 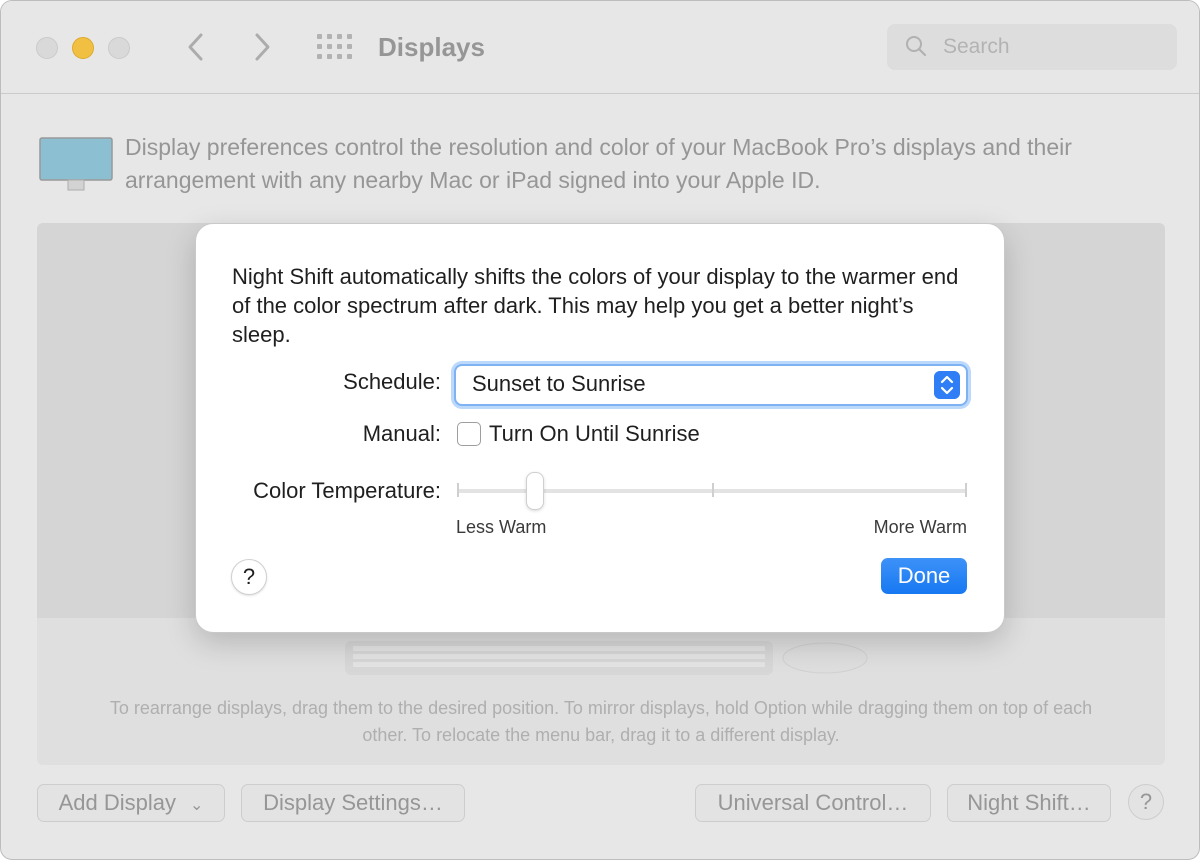 What do you see at coordinates (392, 381) in the screenshot?
I see `schedule-label: Schedule:` at bounding box center [392, 381].